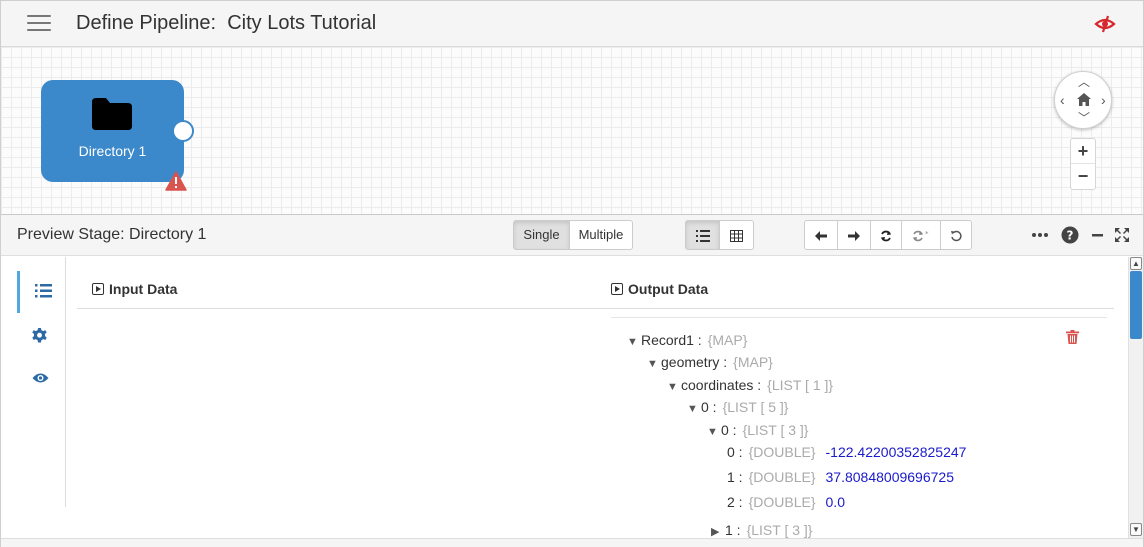 The width and height of the screenshot is (1144, 547). I want to click on run-with-changes-icon: *, so click(921, 235).